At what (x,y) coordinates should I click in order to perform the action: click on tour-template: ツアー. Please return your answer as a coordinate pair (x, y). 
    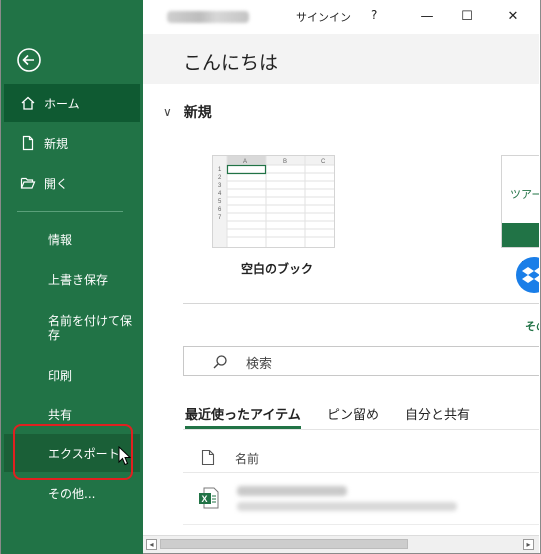
    Looking at the image, I should click on (520, 201).